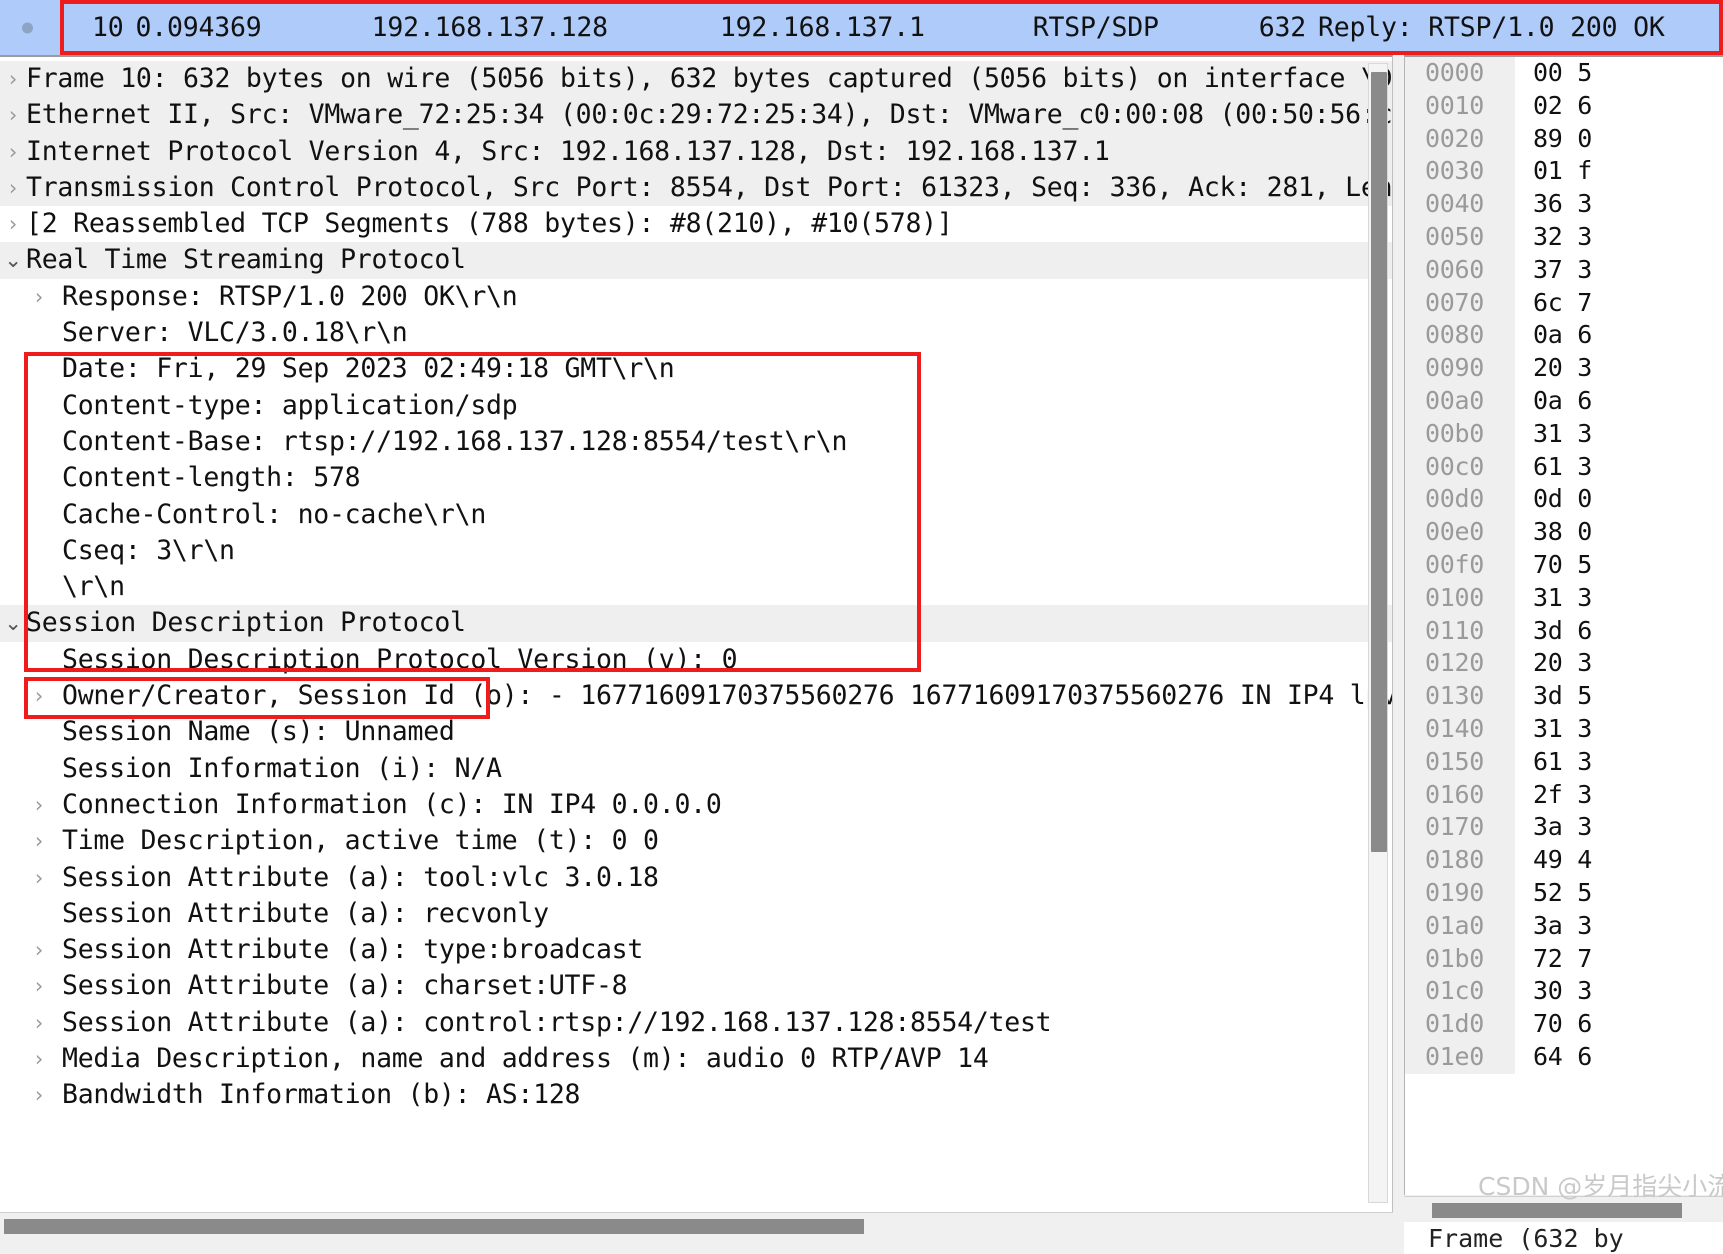 The image size is (1723, 1254). What do you see at coordinates (1564, 303) in the screenshot?
I see `hex-dump-row: 0070 6c 7` at bounding box center [1564, 303].